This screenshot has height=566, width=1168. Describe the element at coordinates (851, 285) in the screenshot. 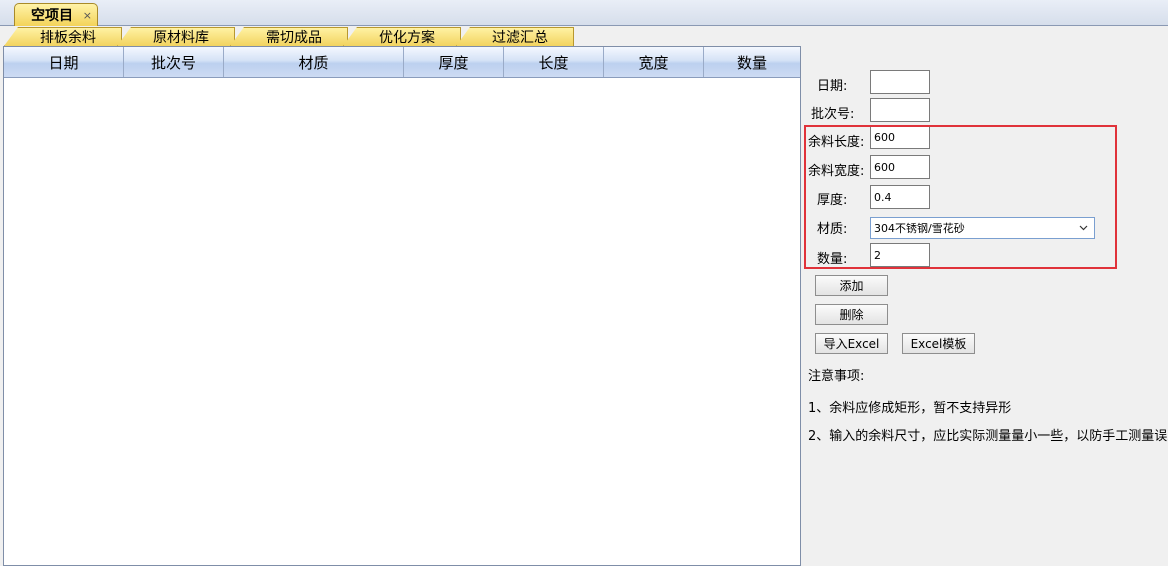

I see `add-button: 添加` at that location.